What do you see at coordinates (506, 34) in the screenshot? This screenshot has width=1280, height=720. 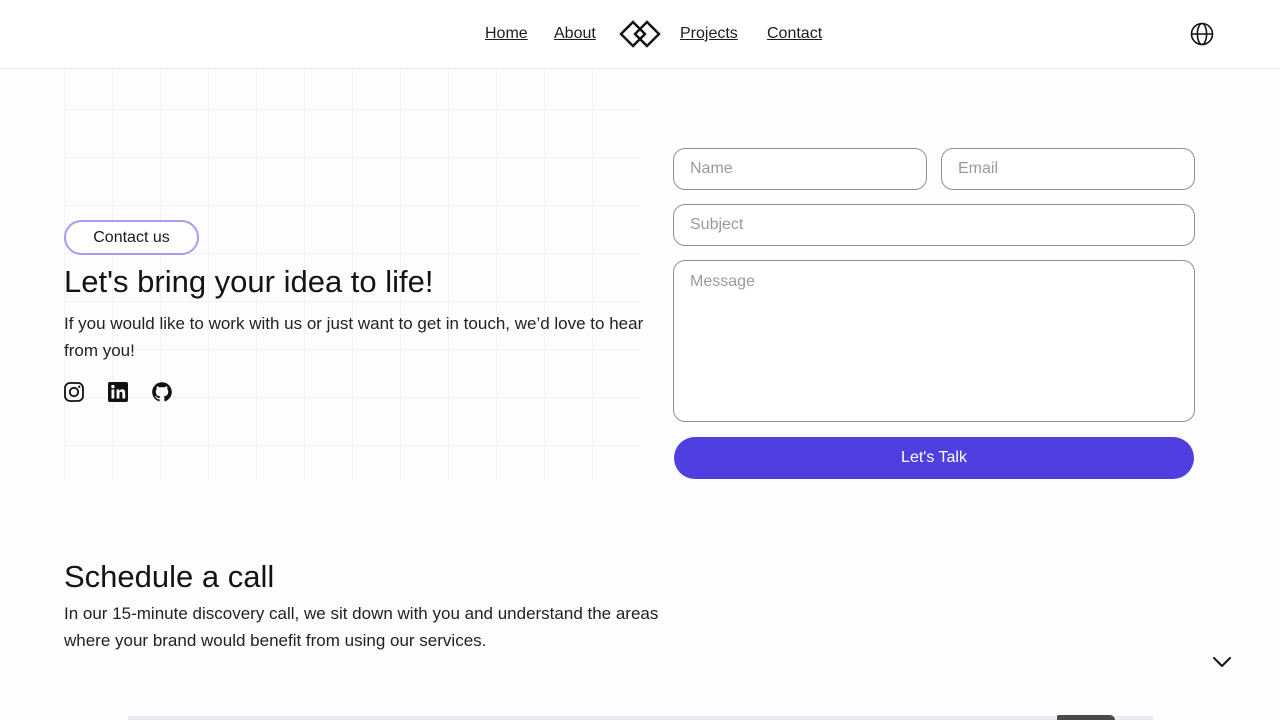 I see `nav-home-link: Home` at bounding box center [506, 34].